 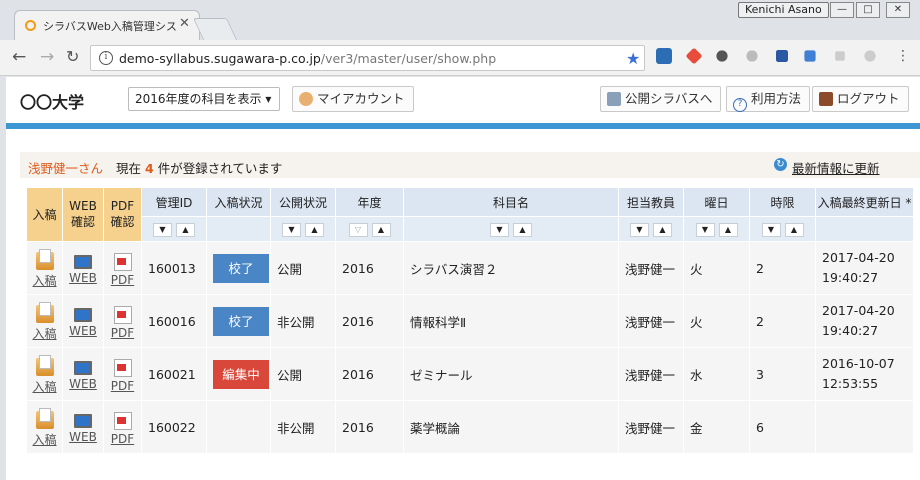 I want to click on extension-leaf-icon, so click(x=752, y=56).